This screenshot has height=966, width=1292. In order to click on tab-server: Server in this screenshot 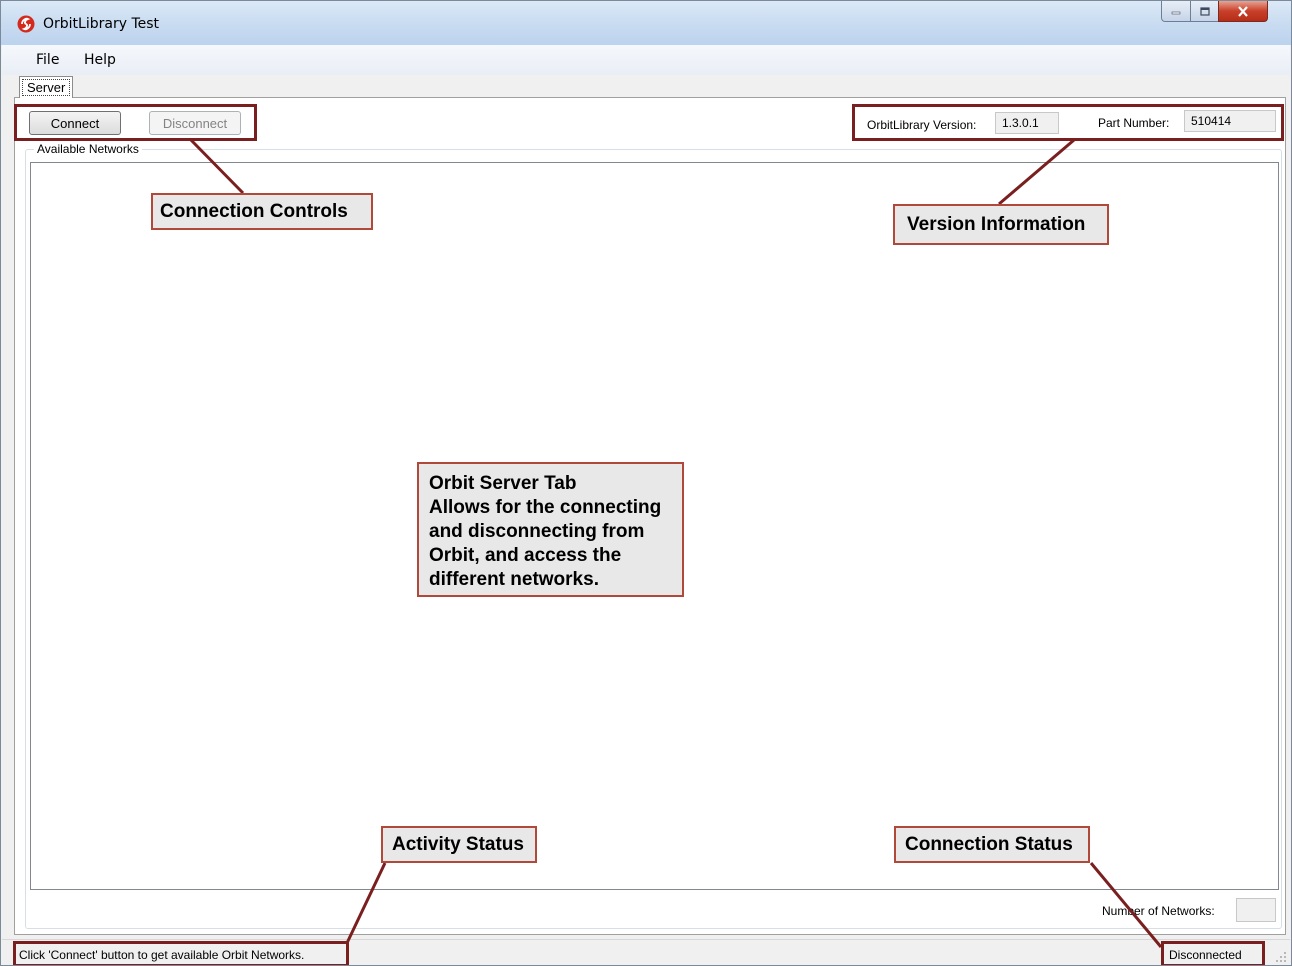, I will do `click(46, 87)`.